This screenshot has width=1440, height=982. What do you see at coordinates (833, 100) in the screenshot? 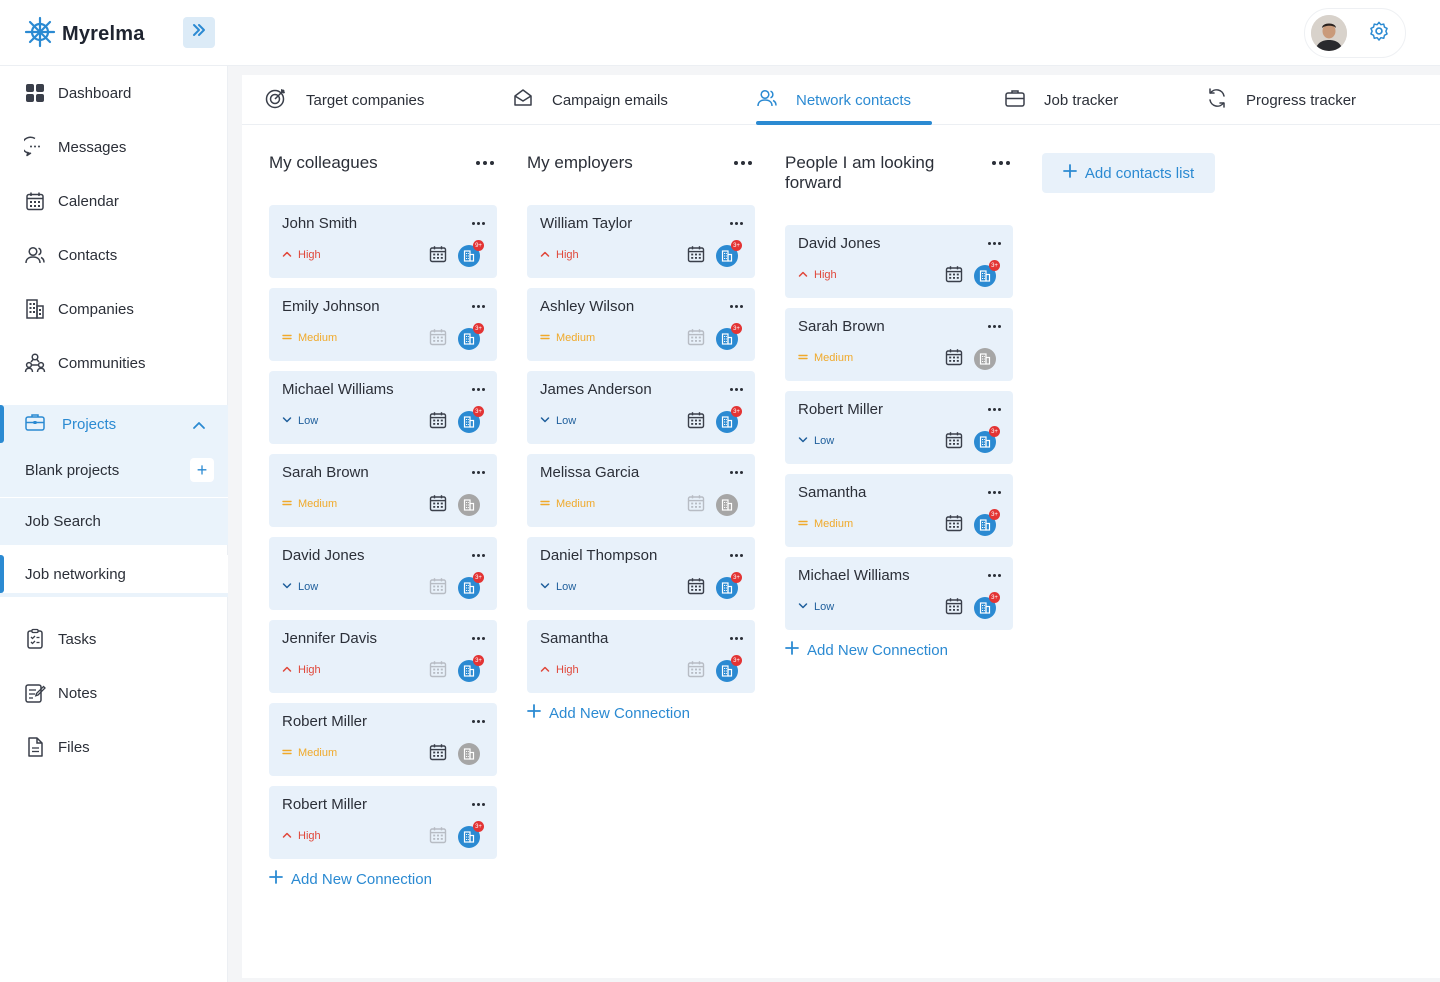
I see `tab-network-contacts: Network contacts` at bounding box center [833, 100].